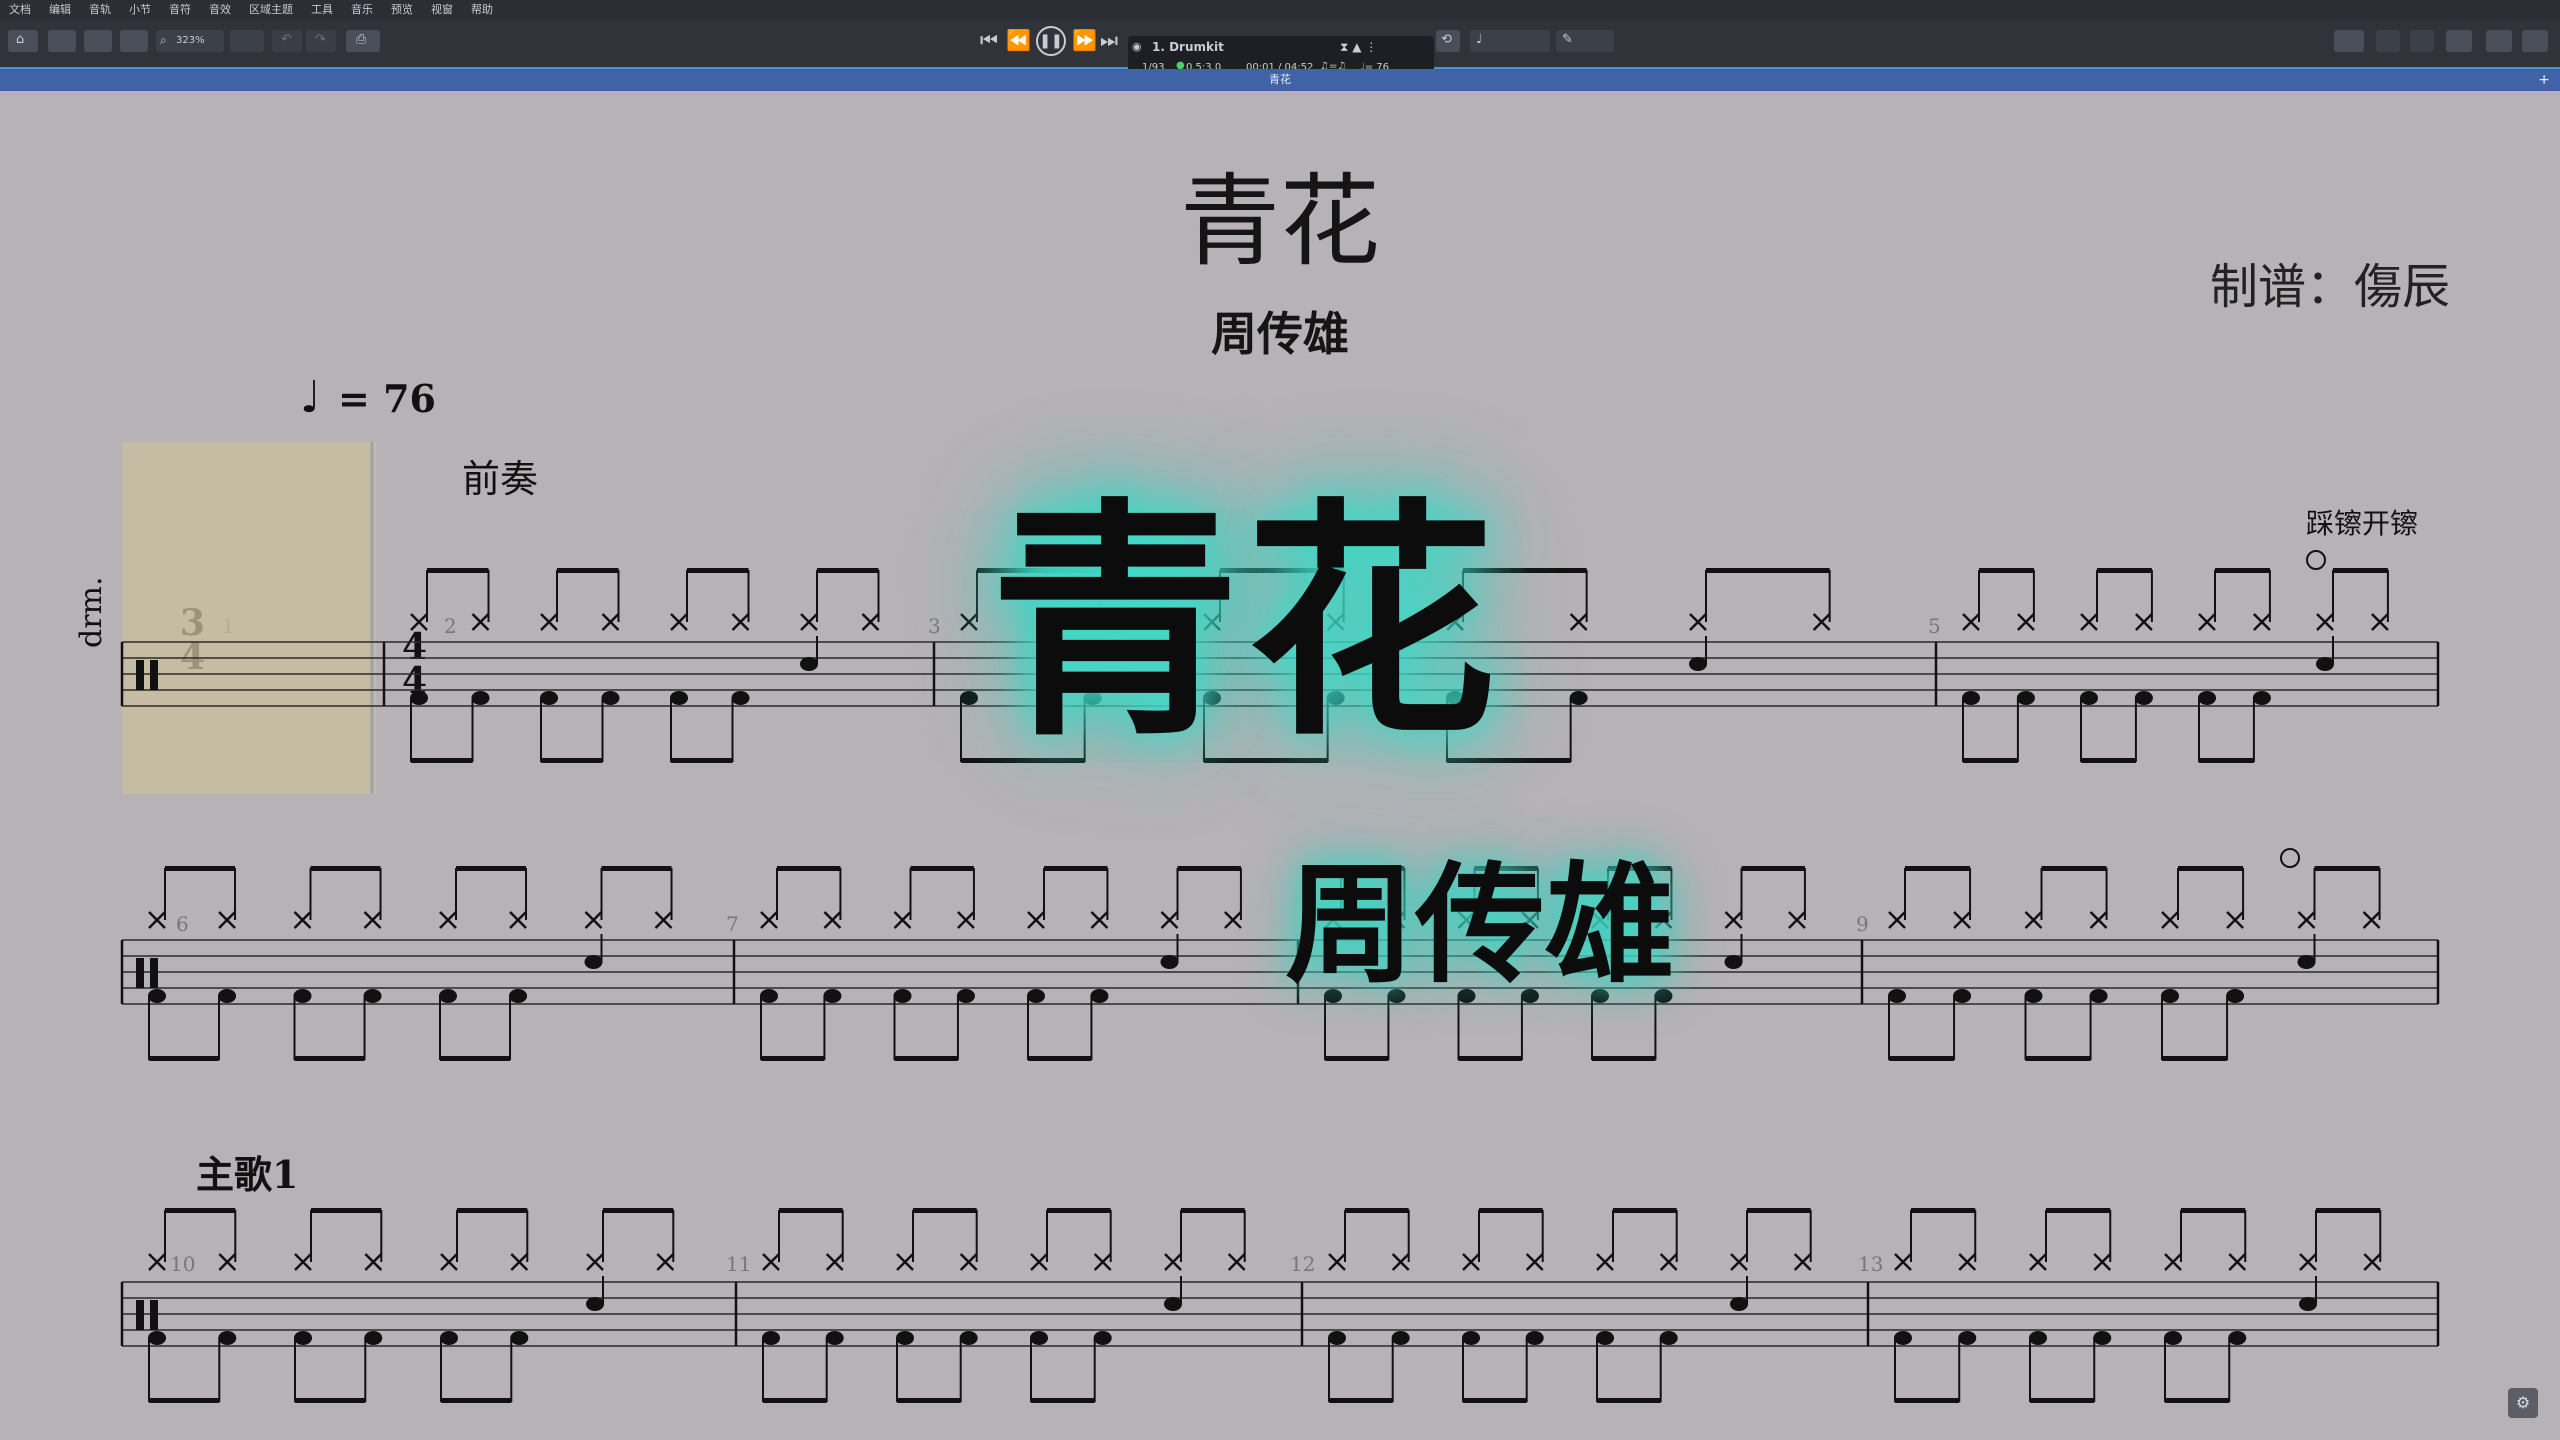 Image resolution: width=2560 pixels, height=1440 pixels. I want to click on menu-sound: 音乐, so click(362, 9).